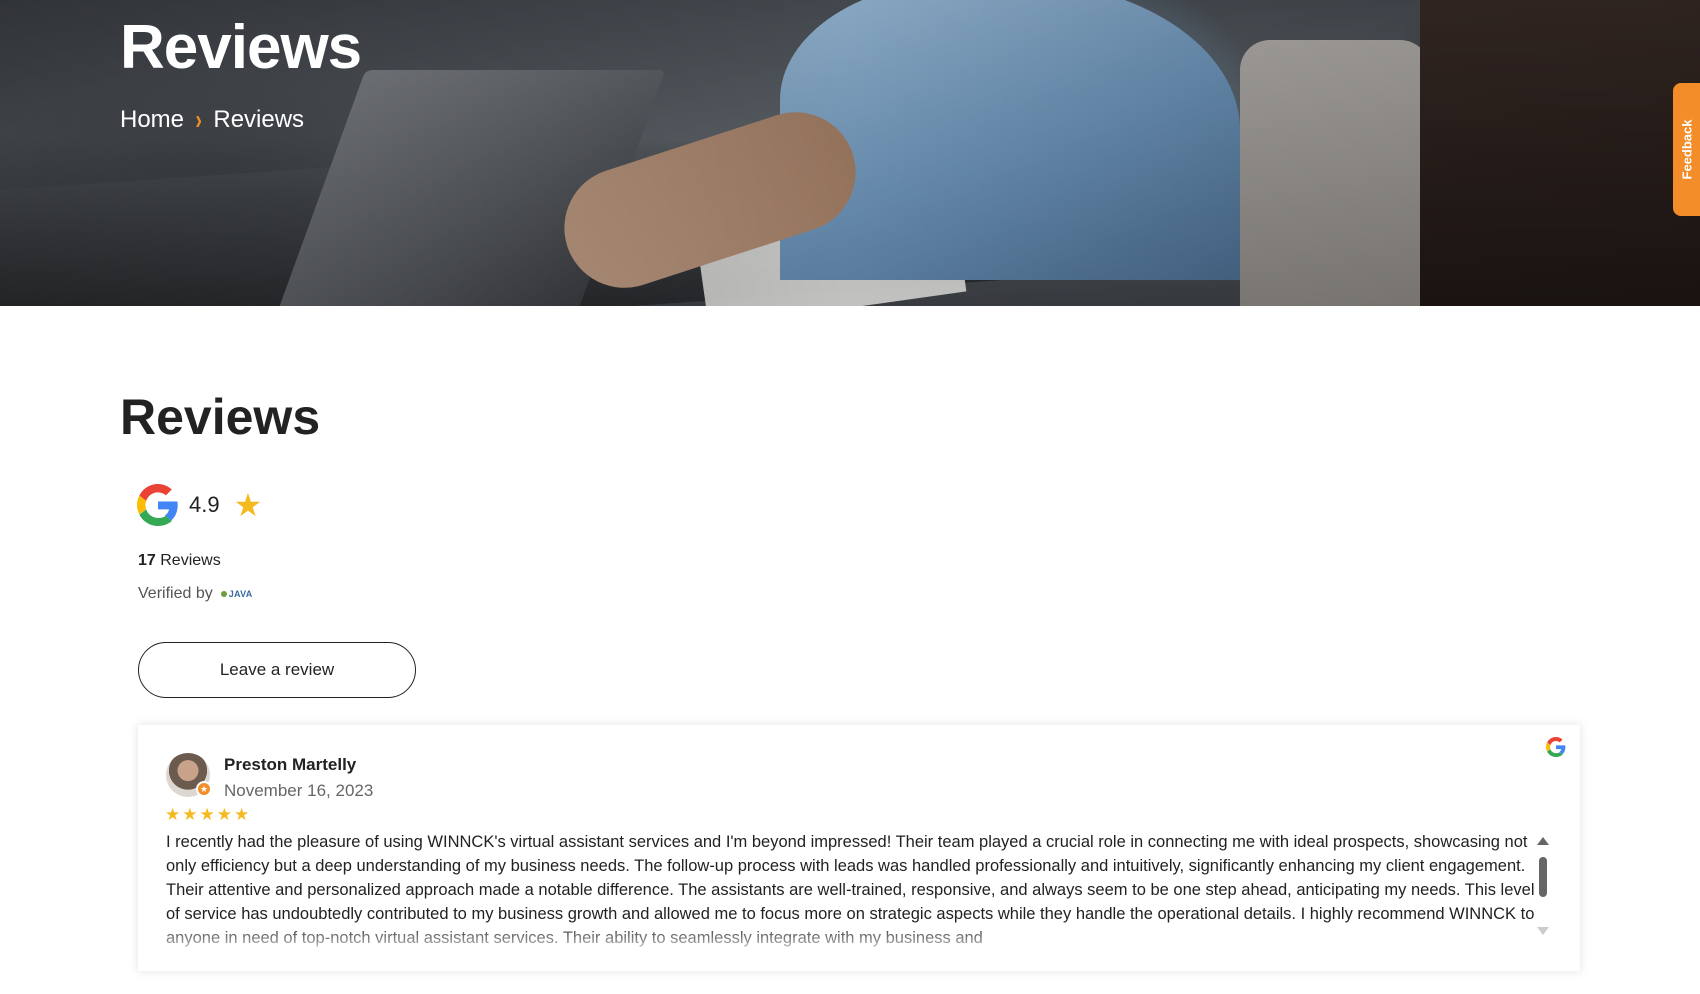 This screenshot has height=994, width=1700. What do you see at coordinates (204, 789) in the screenshot?
I see `badge-icon: ★` at bounding box center [204, 789].